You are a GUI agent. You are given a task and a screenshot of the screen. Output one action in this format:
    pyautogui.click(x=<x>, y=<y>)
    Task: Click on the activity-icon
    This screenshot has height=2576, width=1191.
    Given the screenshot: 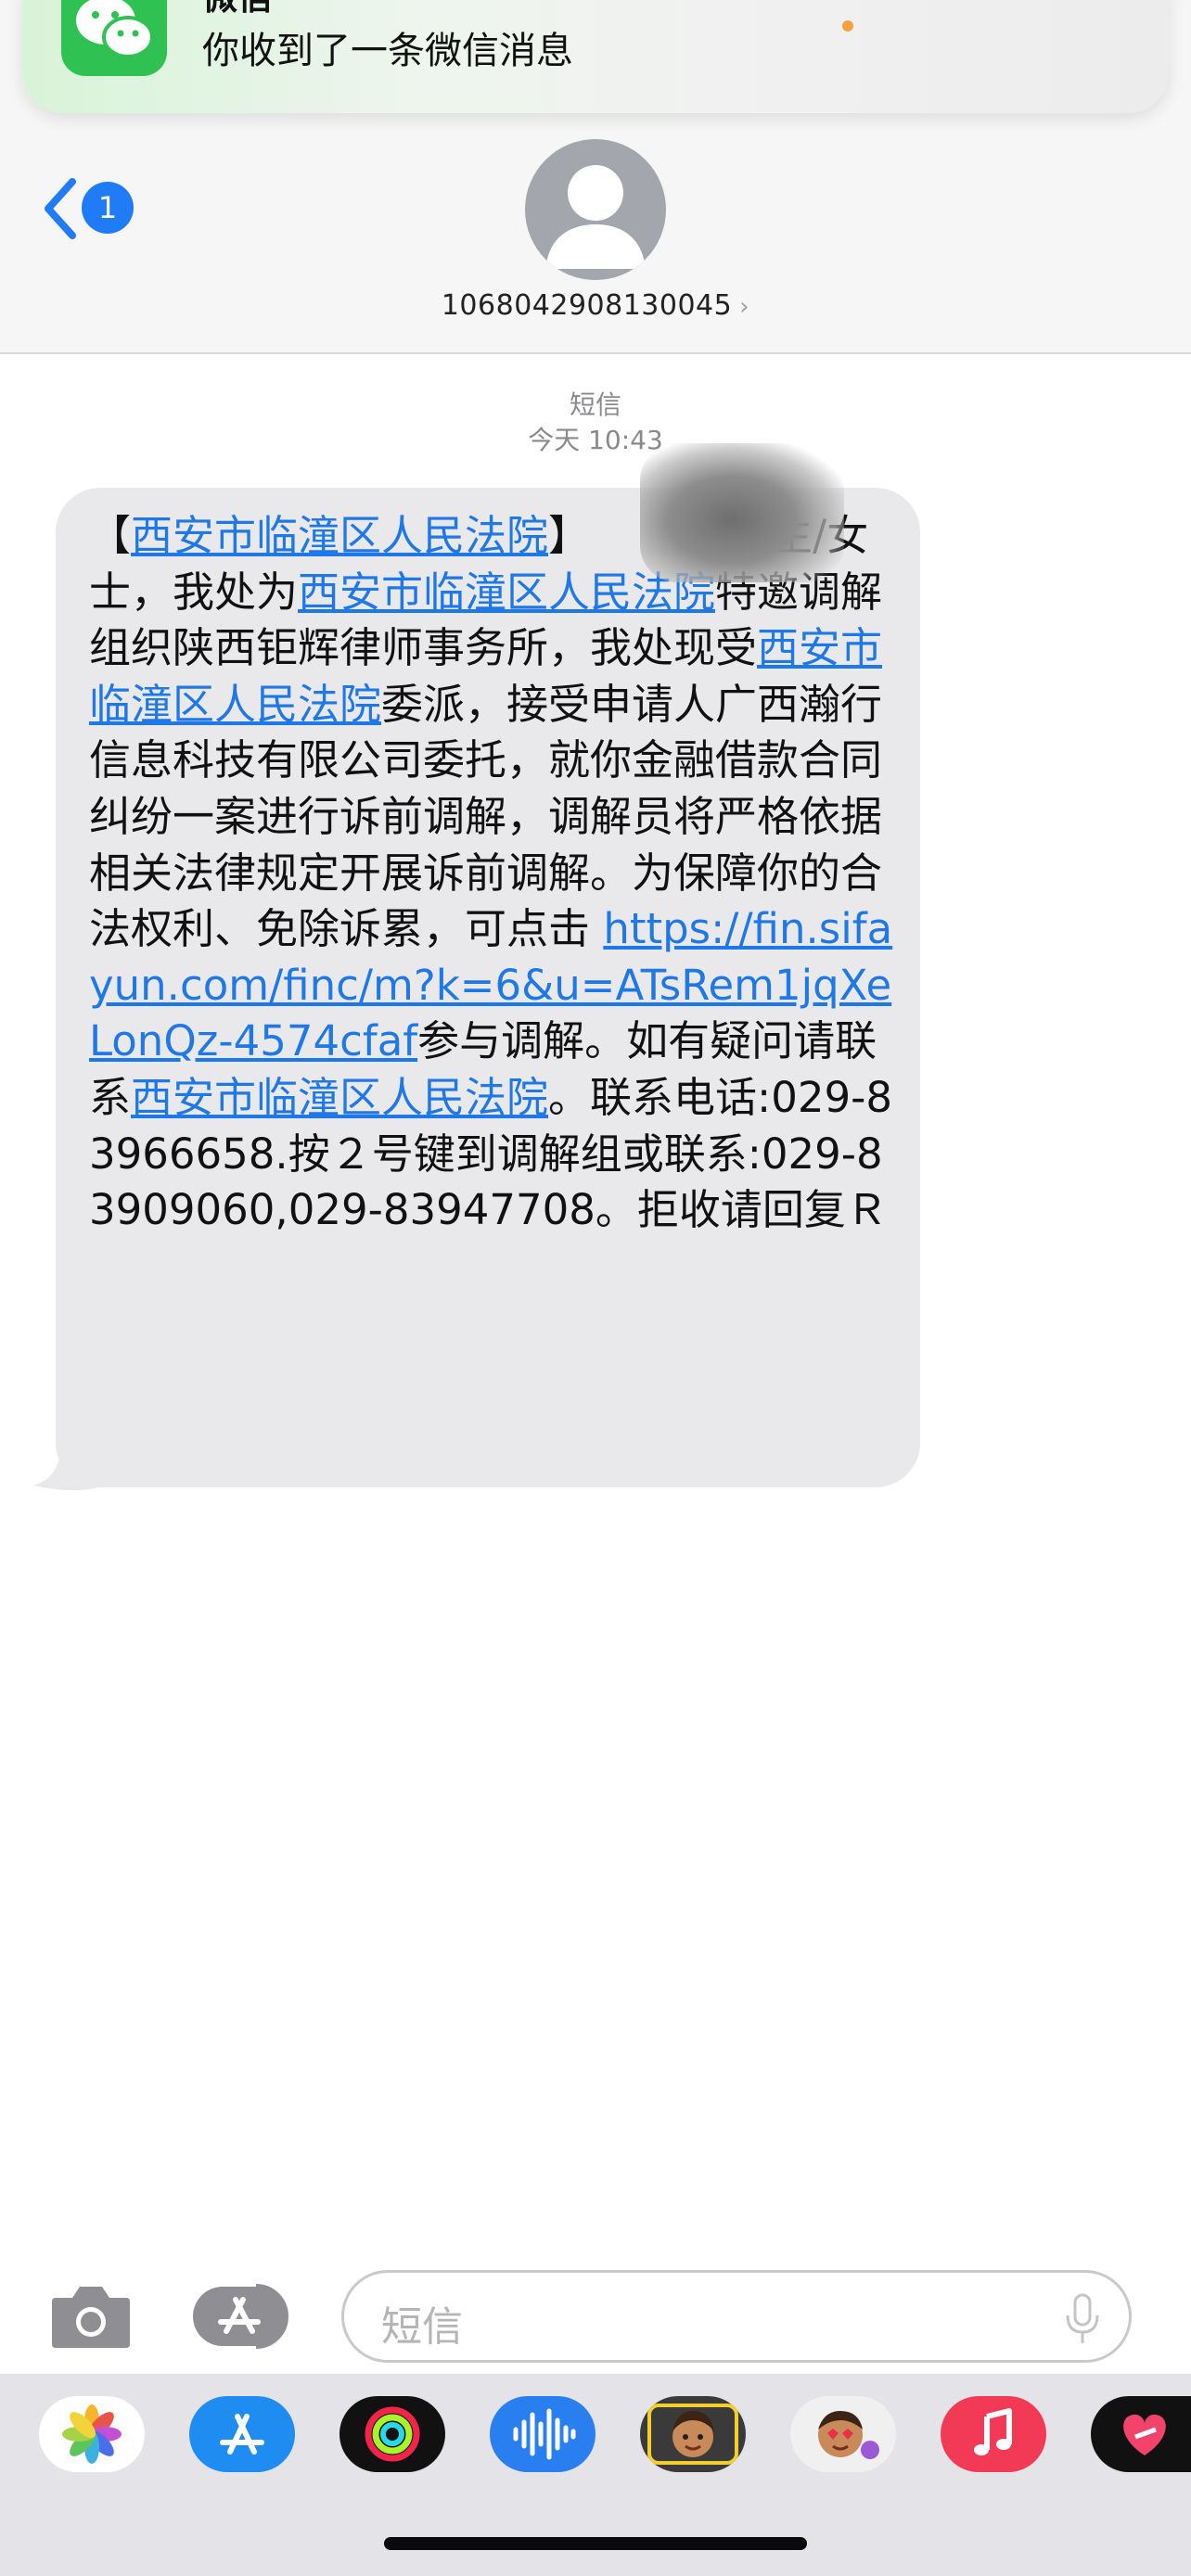 What is the action you would take?
    pyautogui.click(x=392, y=2434)
    